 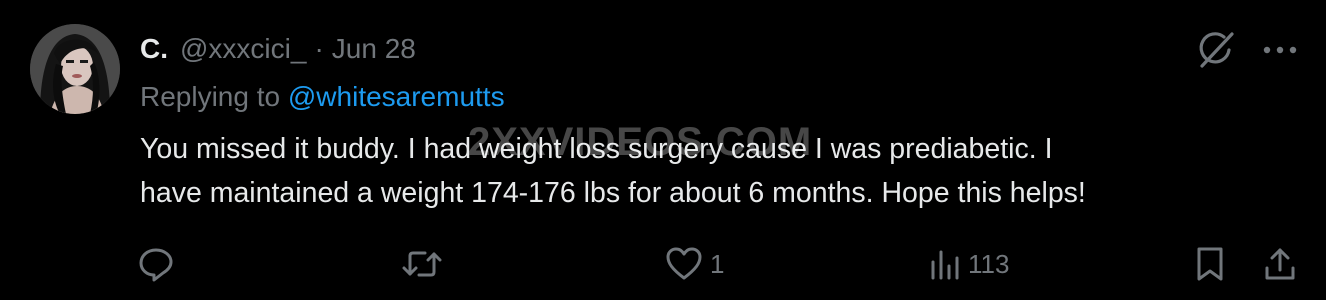 I want to click on display-name: C., so click(x=154, y=49).